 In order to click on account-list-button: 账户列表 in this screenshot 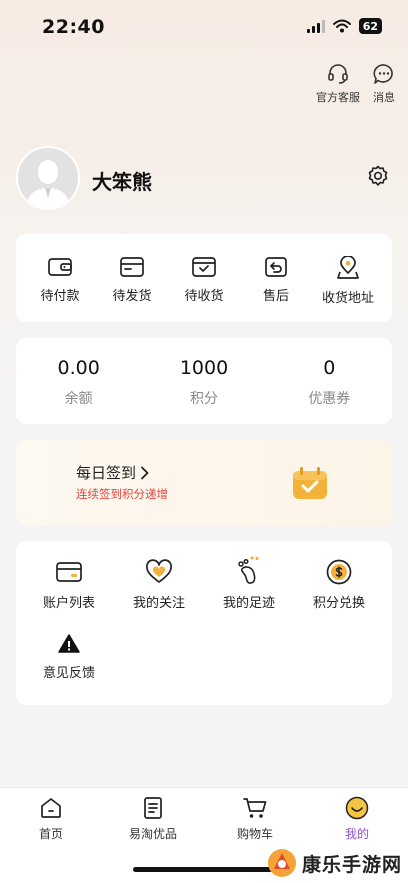, I will do `click(69, 585)`.